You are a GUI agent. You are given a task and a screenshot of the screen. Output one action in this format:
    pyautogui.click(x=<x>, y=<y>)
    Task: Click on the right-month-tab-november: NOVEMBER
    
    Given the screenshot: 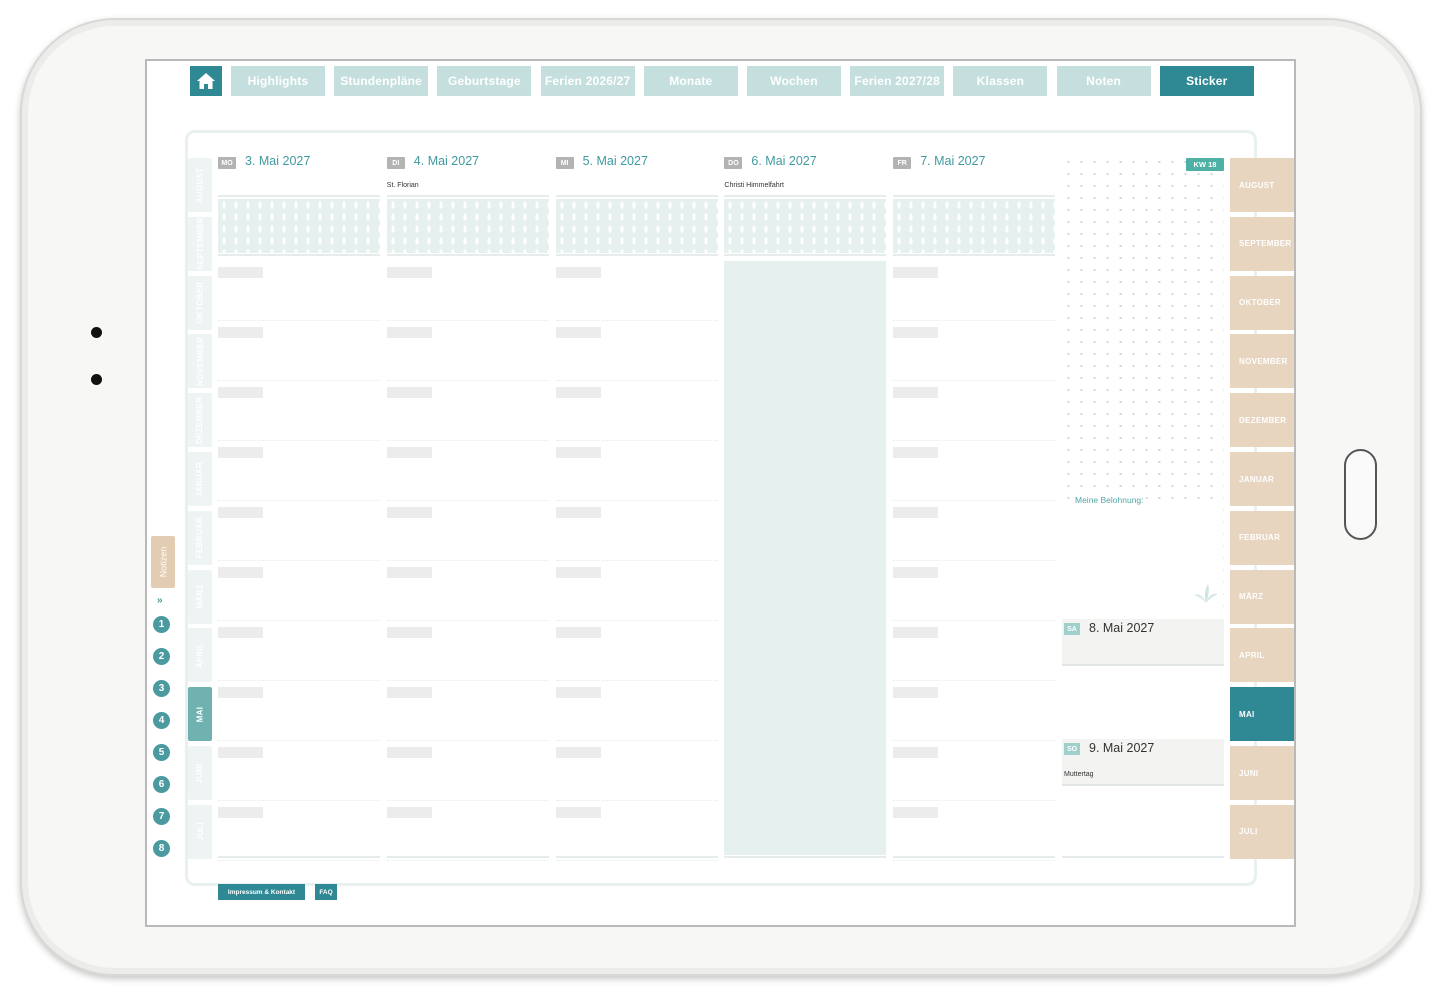 What is the action you would take?
    pyautogui.click(x=1262, y=361)
    